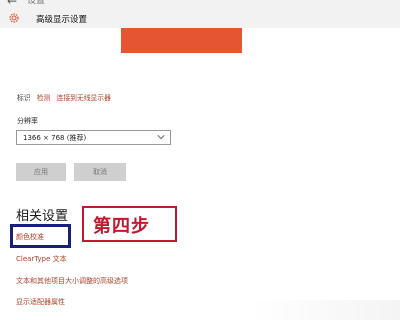 Image resolution: width=400 pixels, height=320 pixels. What do you see at coordinates (161, 137) in the screenshot?
I see `chevron-down-icon` at bounding box center [161, 137].